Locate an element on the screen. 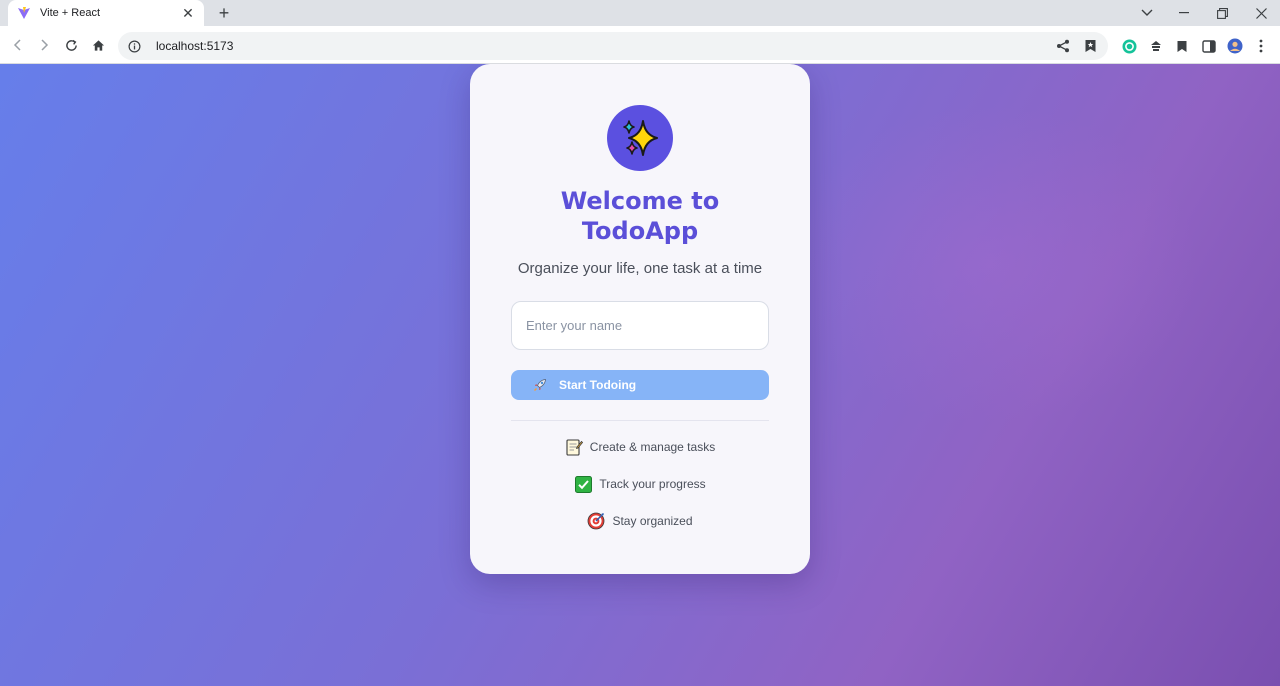  profile-avatar-icon is located at coordinates (1235, 46).